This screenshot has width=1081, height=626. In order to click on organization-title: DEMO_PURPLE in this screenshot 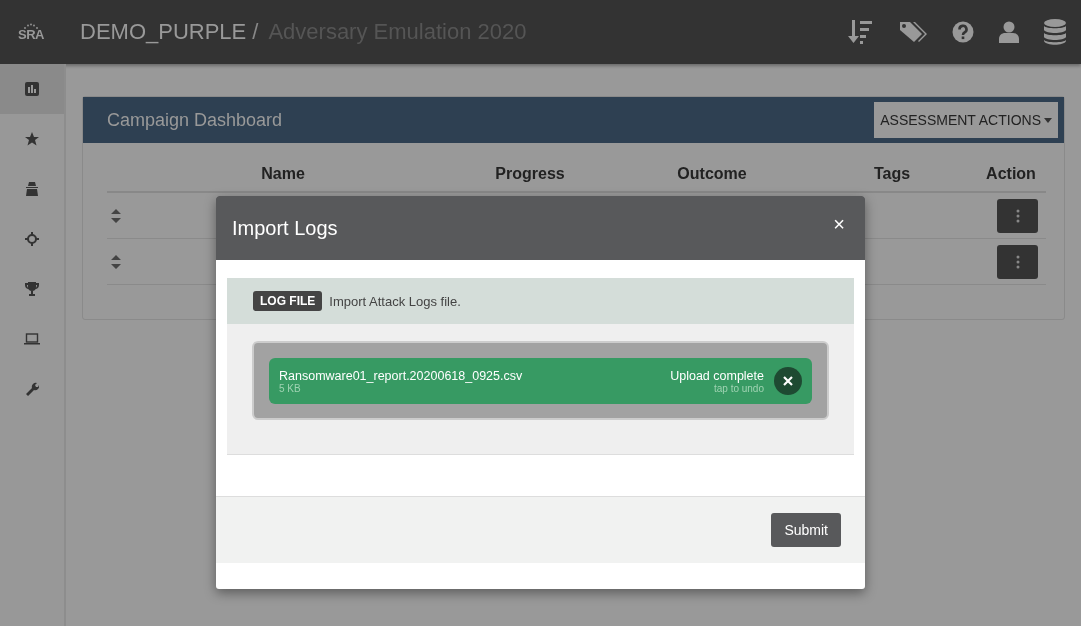, I will do `click(163, 32)`.